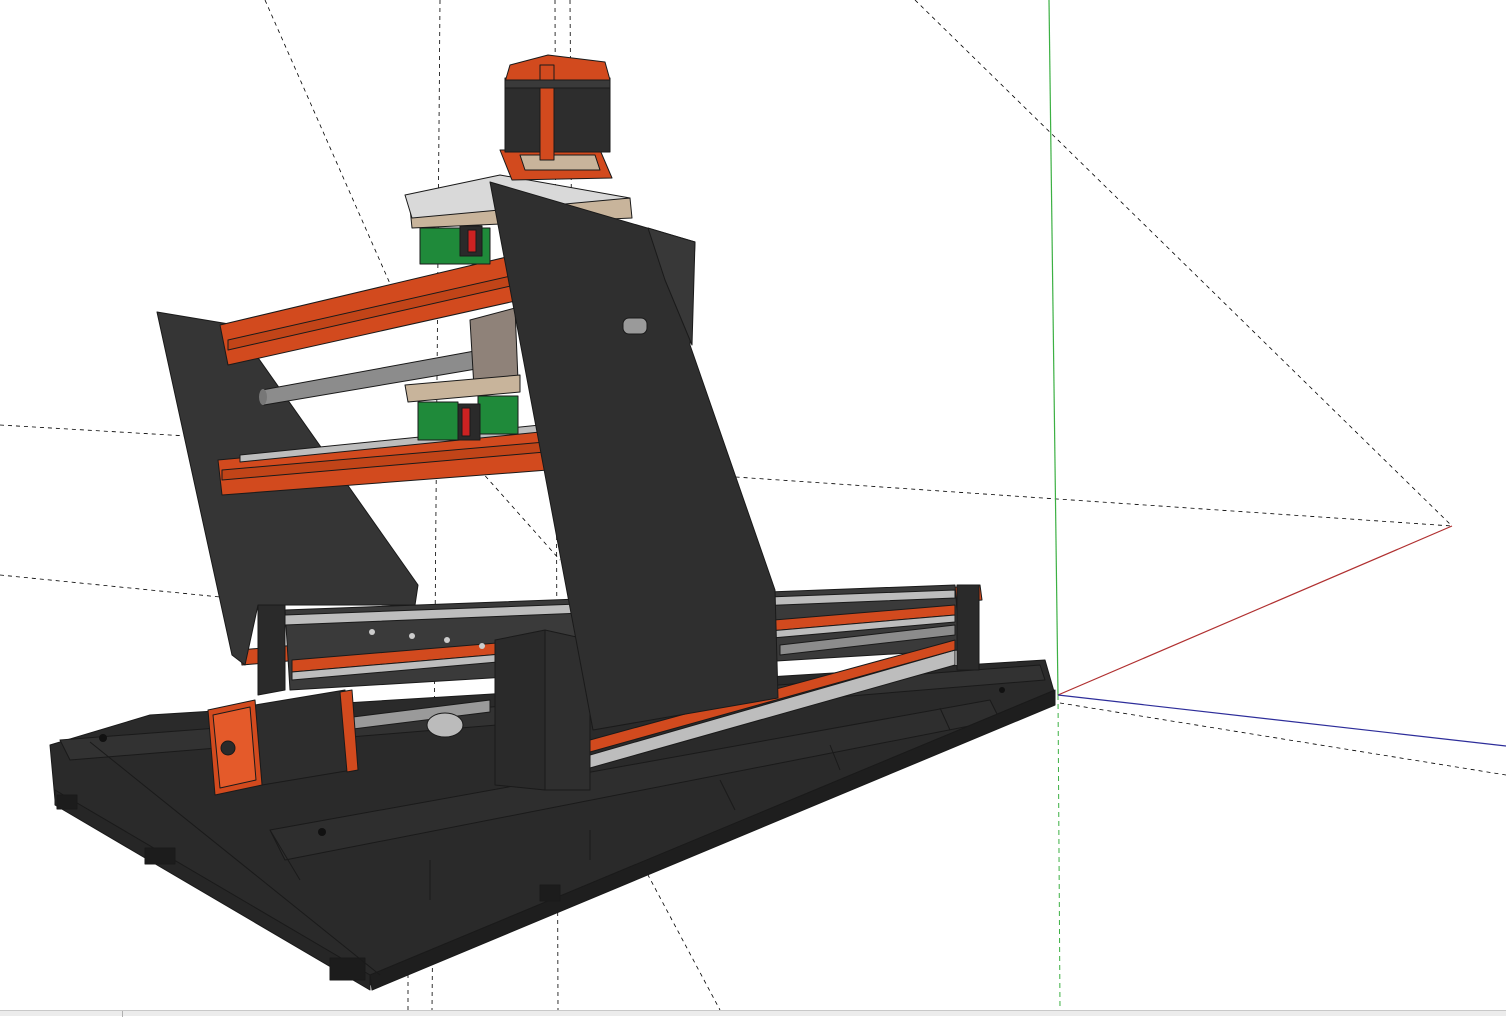  Describe the element at coordinates (1059, 852) in the screenshot. I see `green-axis-lower` at that location.